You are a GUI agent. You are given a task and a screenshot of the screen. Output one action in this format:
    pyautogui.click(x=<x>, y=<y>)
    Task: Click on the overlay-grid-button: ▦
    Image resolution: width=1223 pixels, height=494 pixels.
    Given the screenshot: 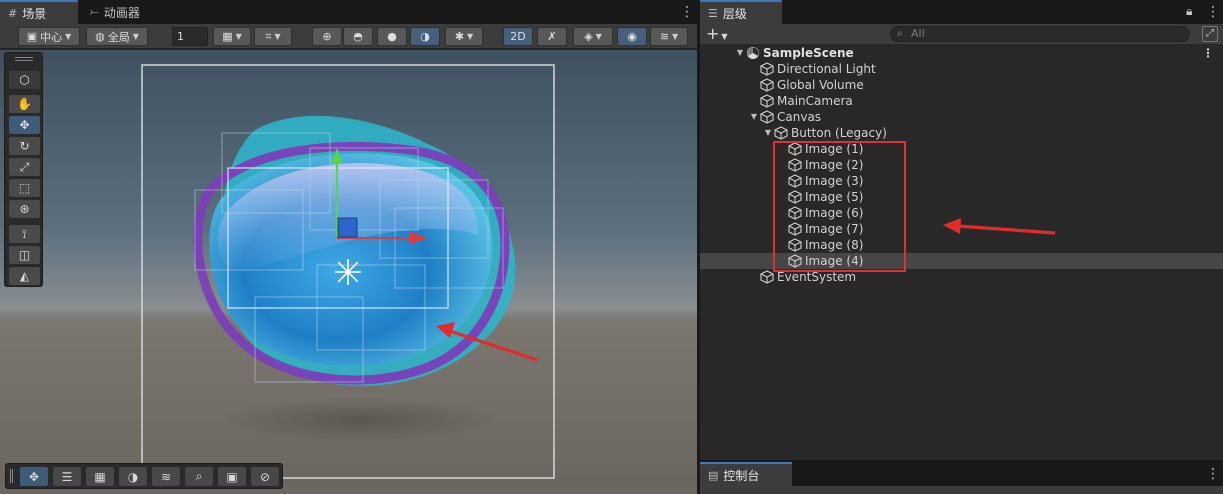 What is the action you would take?
    pyautogui.click(x=100, y=476)
    